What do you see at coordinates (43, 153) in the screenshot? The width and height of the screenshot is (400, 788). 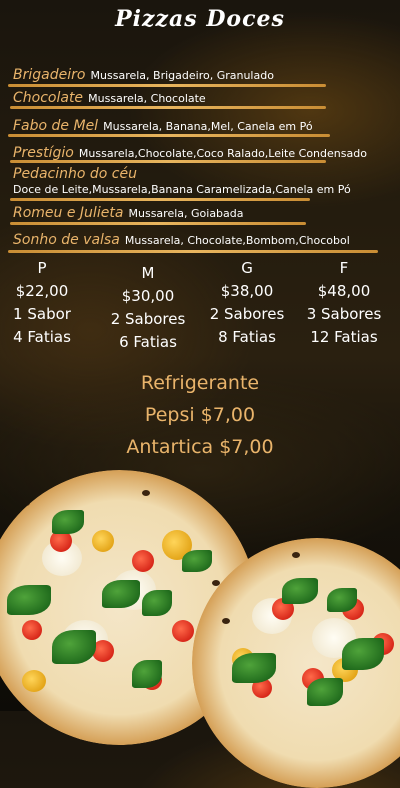 I see `flavor-name: Prestígio` at bounding box center [43, 153].